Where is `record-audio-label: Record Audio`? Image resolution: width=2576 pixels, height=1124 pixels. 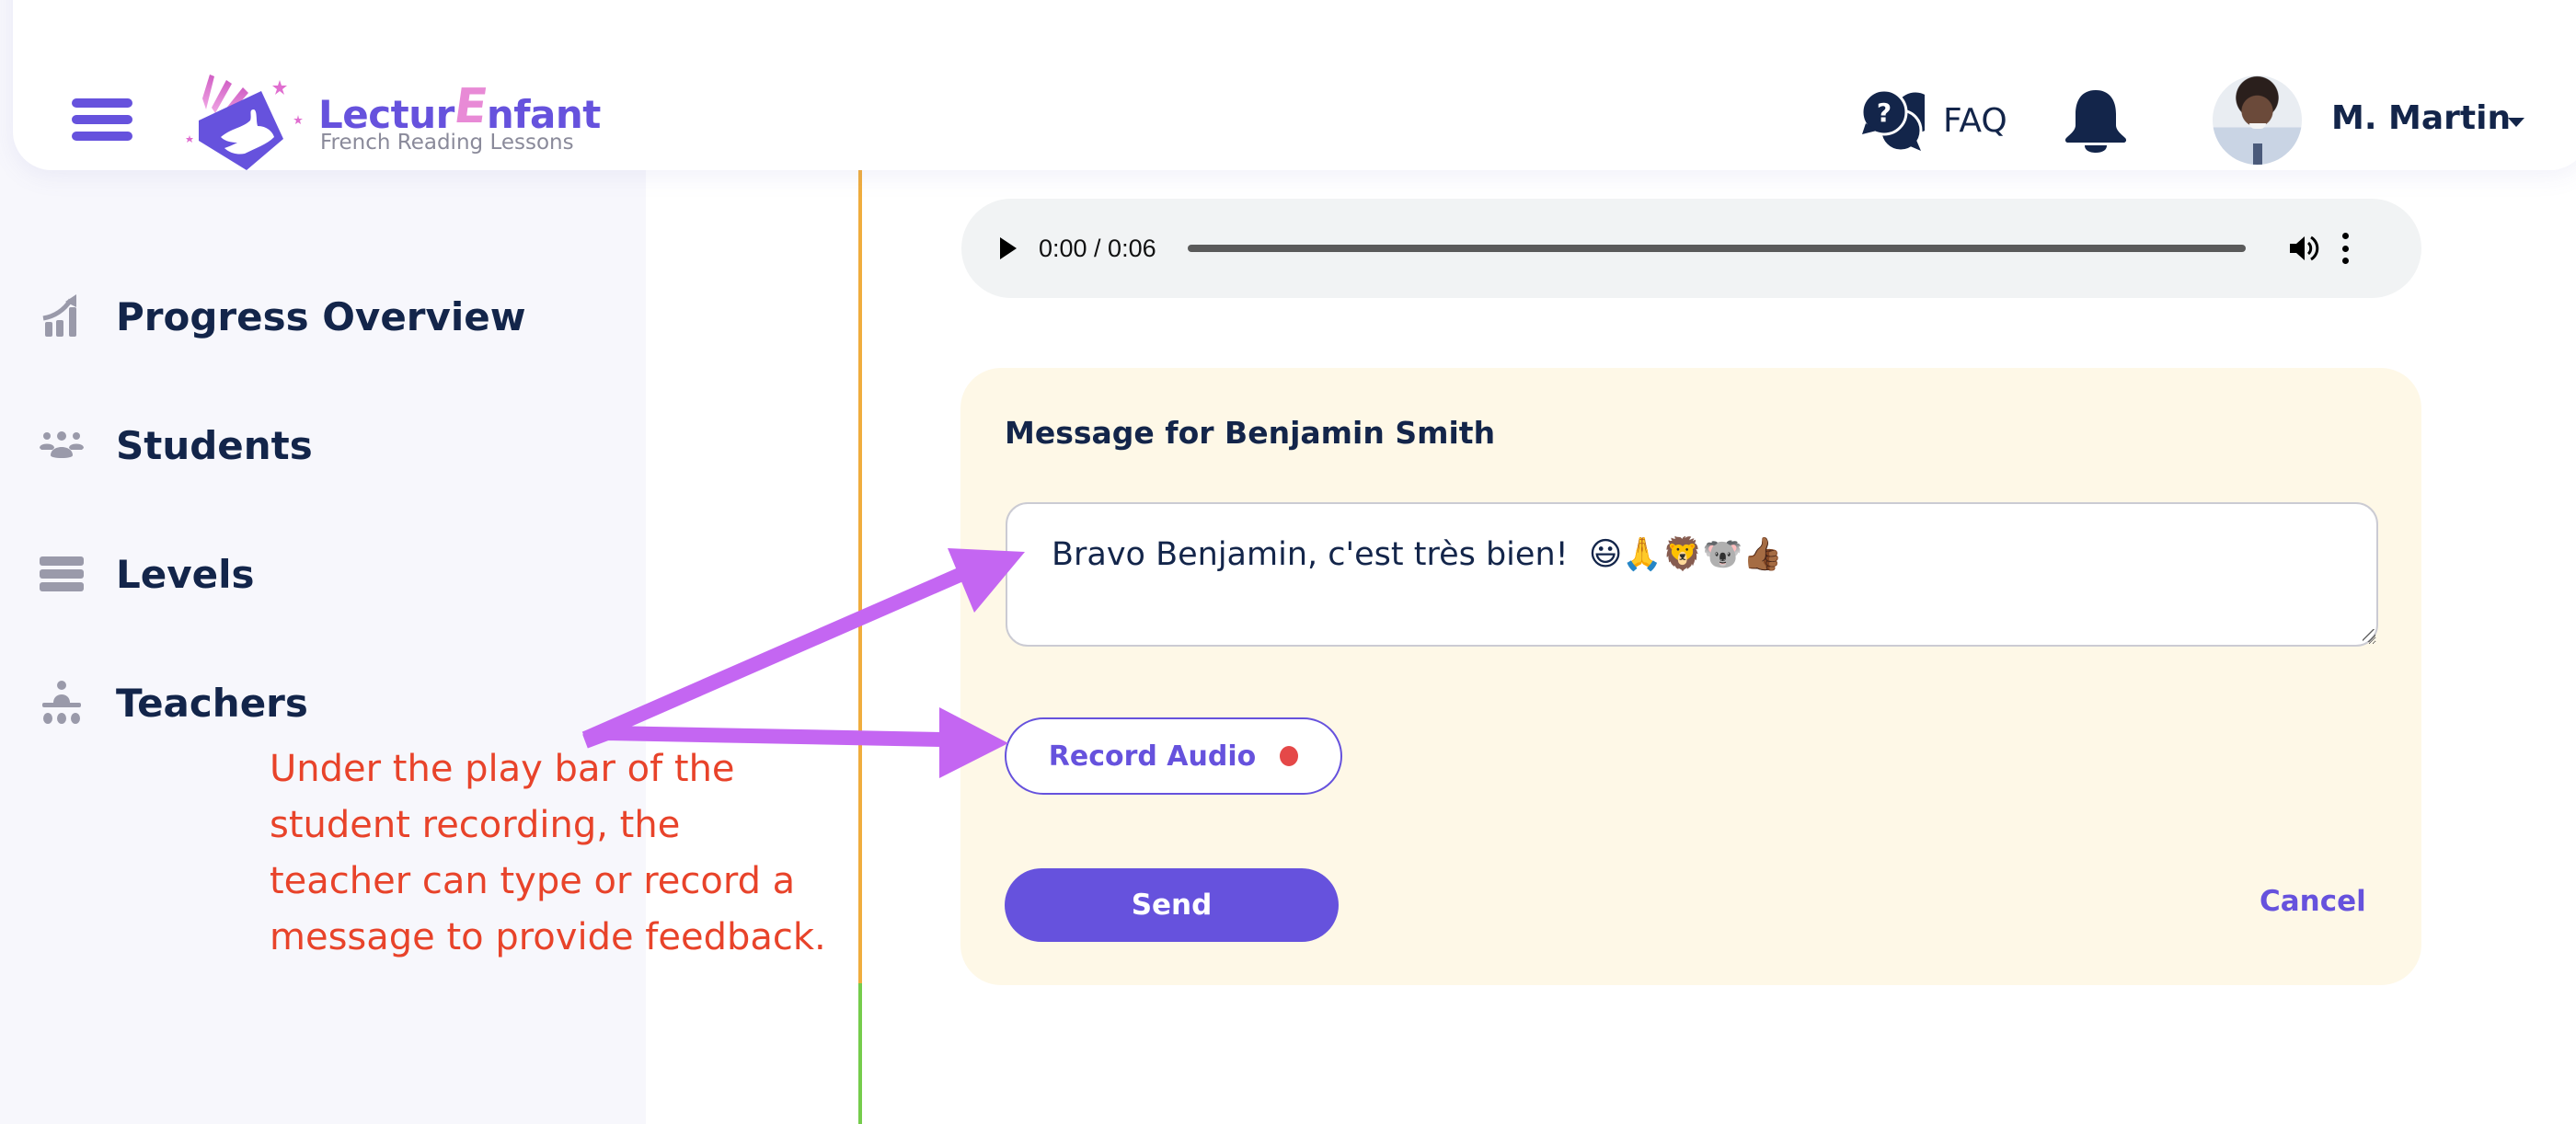 record-audio-label: Record Audio is located at coordinates (1152, 756).